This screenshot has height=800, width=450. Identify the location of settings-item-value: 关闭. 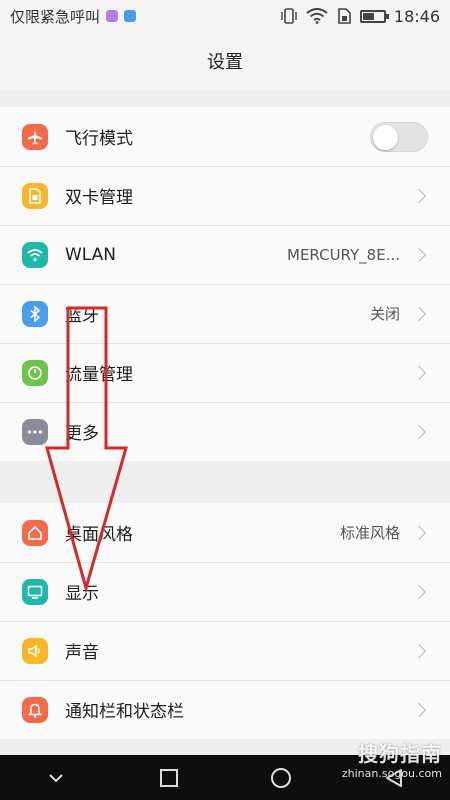
(384, 314).